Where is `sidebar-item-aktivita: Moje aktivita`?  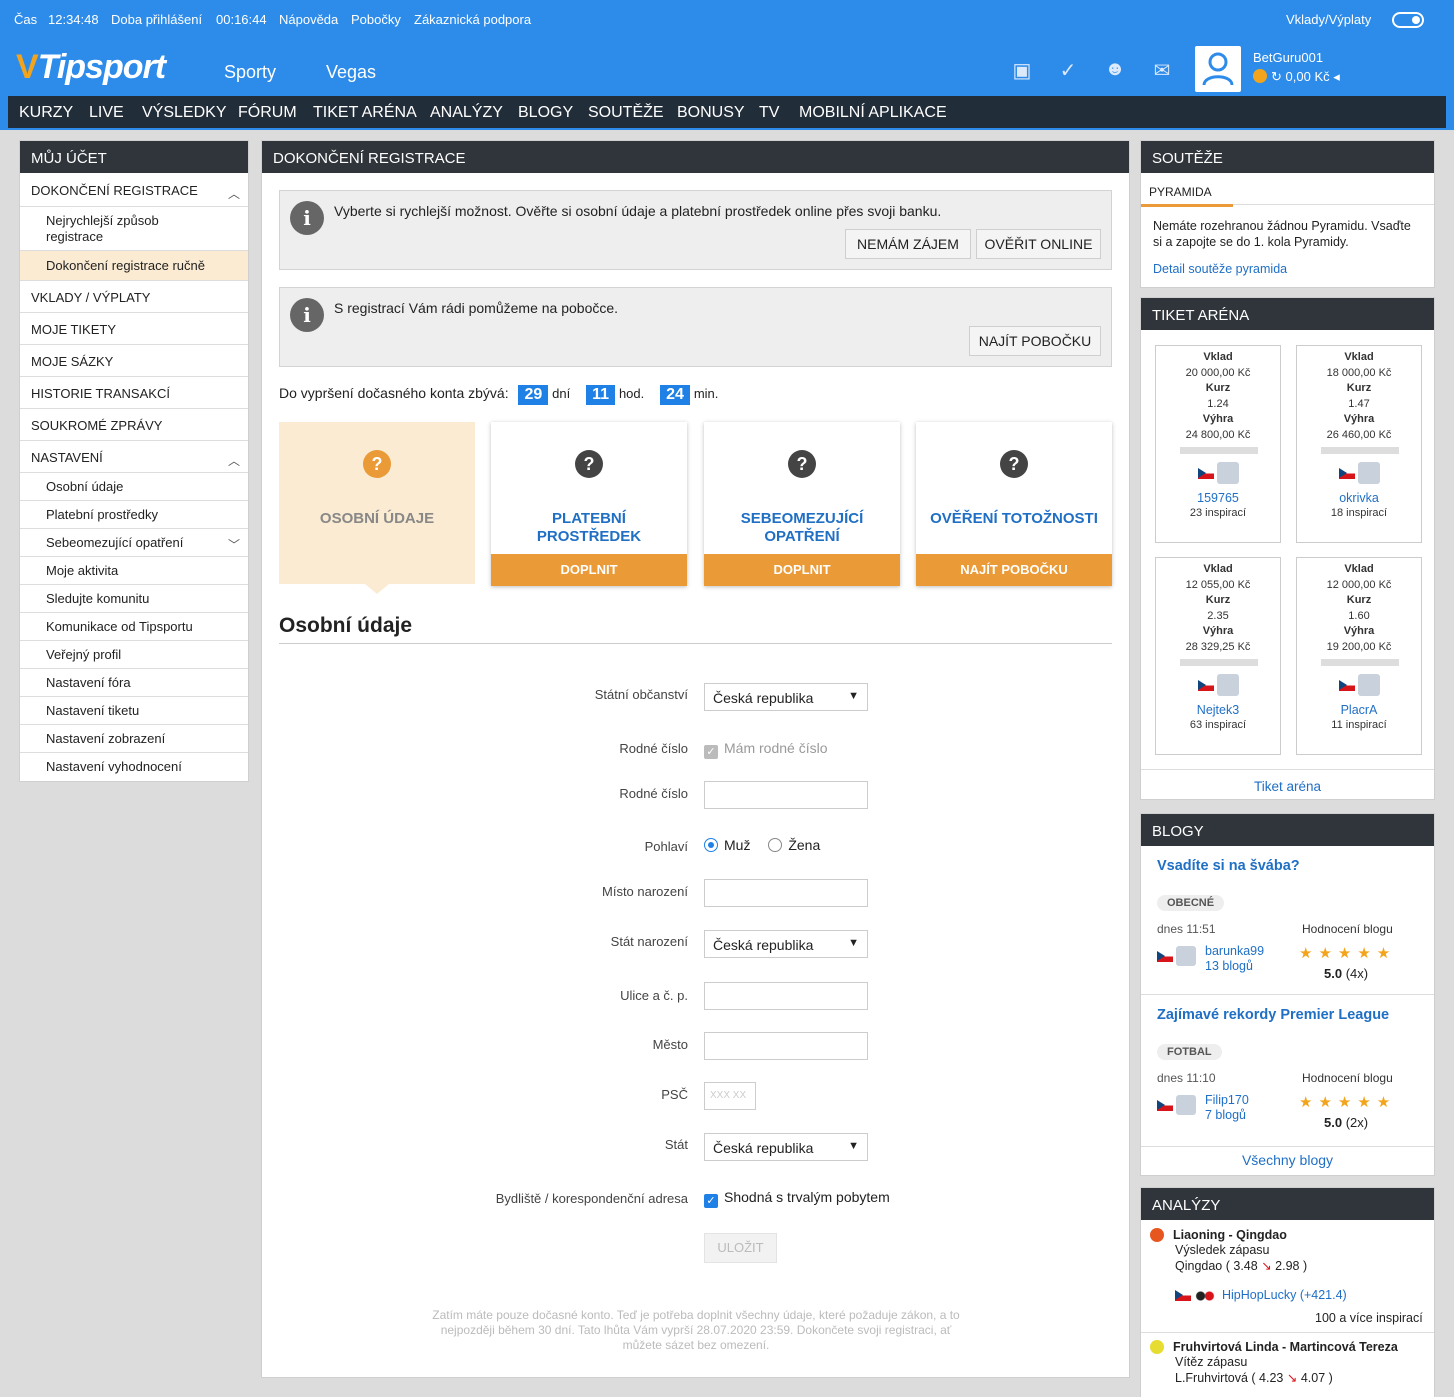 sidebar-item-aktivita: Moje aktivita is located at coordinates (134, 571).